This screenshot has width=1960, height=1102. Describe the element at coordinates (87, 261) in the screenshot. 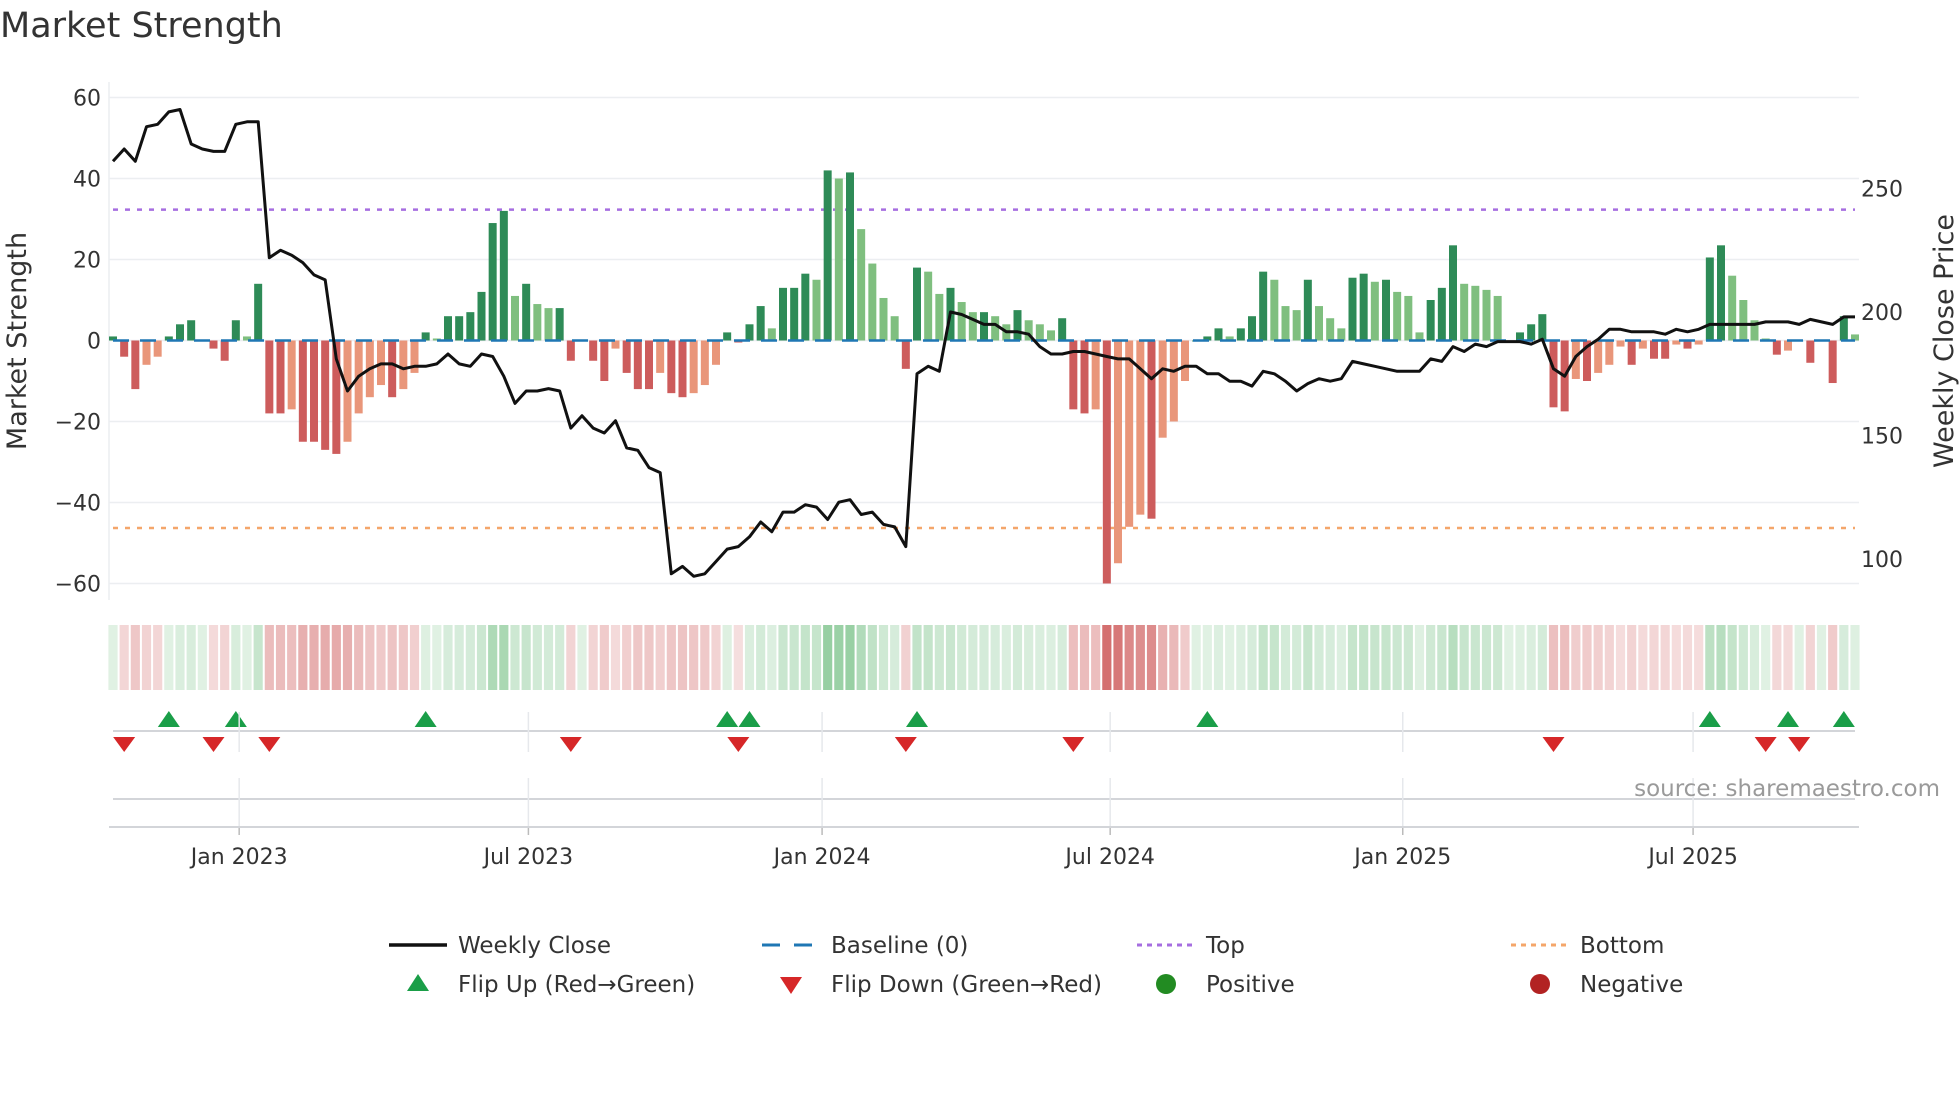

I see `y-tick-label: 20` at that location.